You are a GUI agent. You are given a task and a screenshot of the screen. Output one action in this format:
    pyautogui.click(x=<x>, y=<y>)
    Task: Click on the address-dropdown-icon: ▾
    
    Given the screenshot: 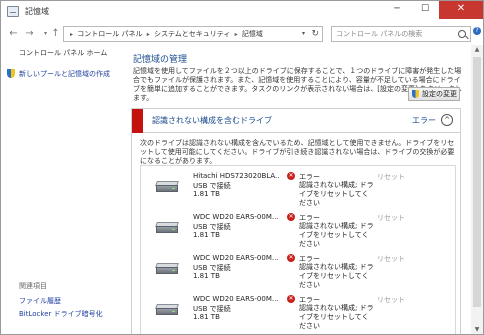 What is the action you would take?
    pyautogui.click(x=303, y=34)
    